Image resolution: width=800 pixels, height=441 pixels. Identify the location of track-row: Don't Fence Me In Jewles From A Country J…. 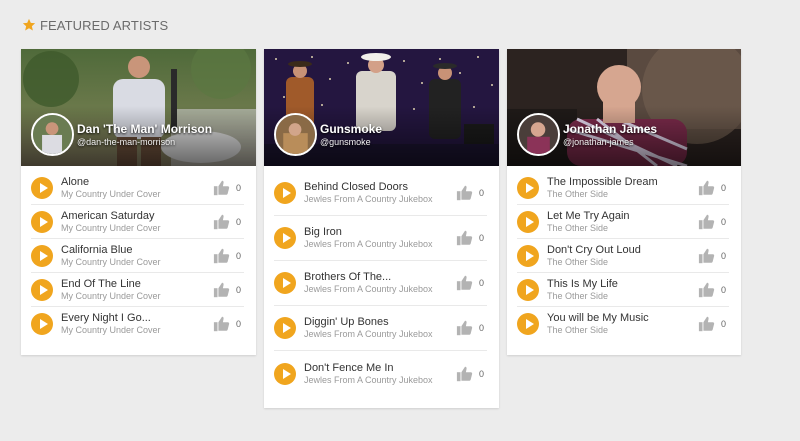
(380, 373).